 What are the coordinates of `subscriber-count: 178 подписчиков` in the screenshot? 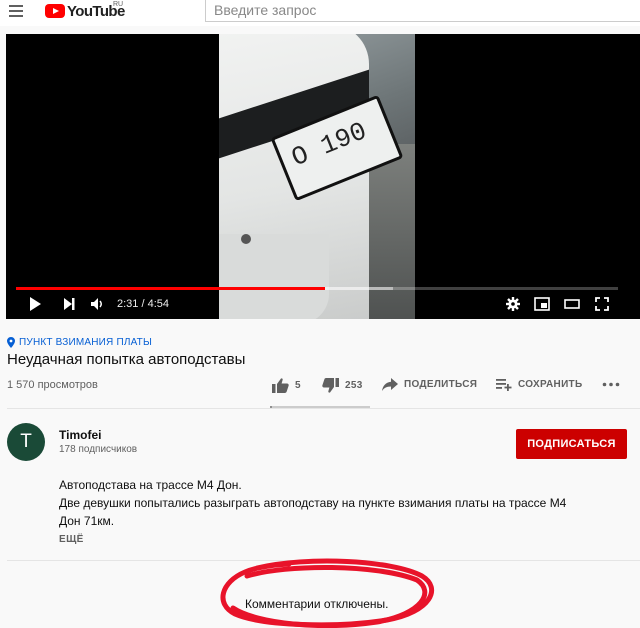 It's located at (98, 449).